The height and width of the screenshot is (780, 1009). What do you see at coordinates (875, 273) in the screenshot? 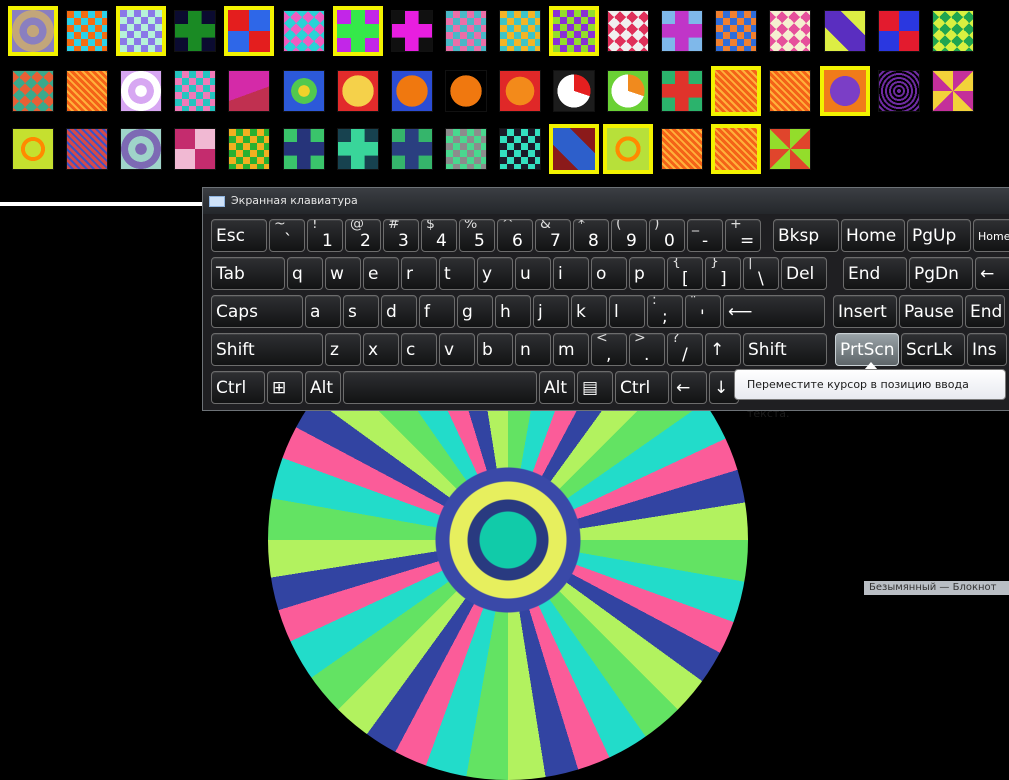
I see `key-end: End` at bounding box center [875, 273].